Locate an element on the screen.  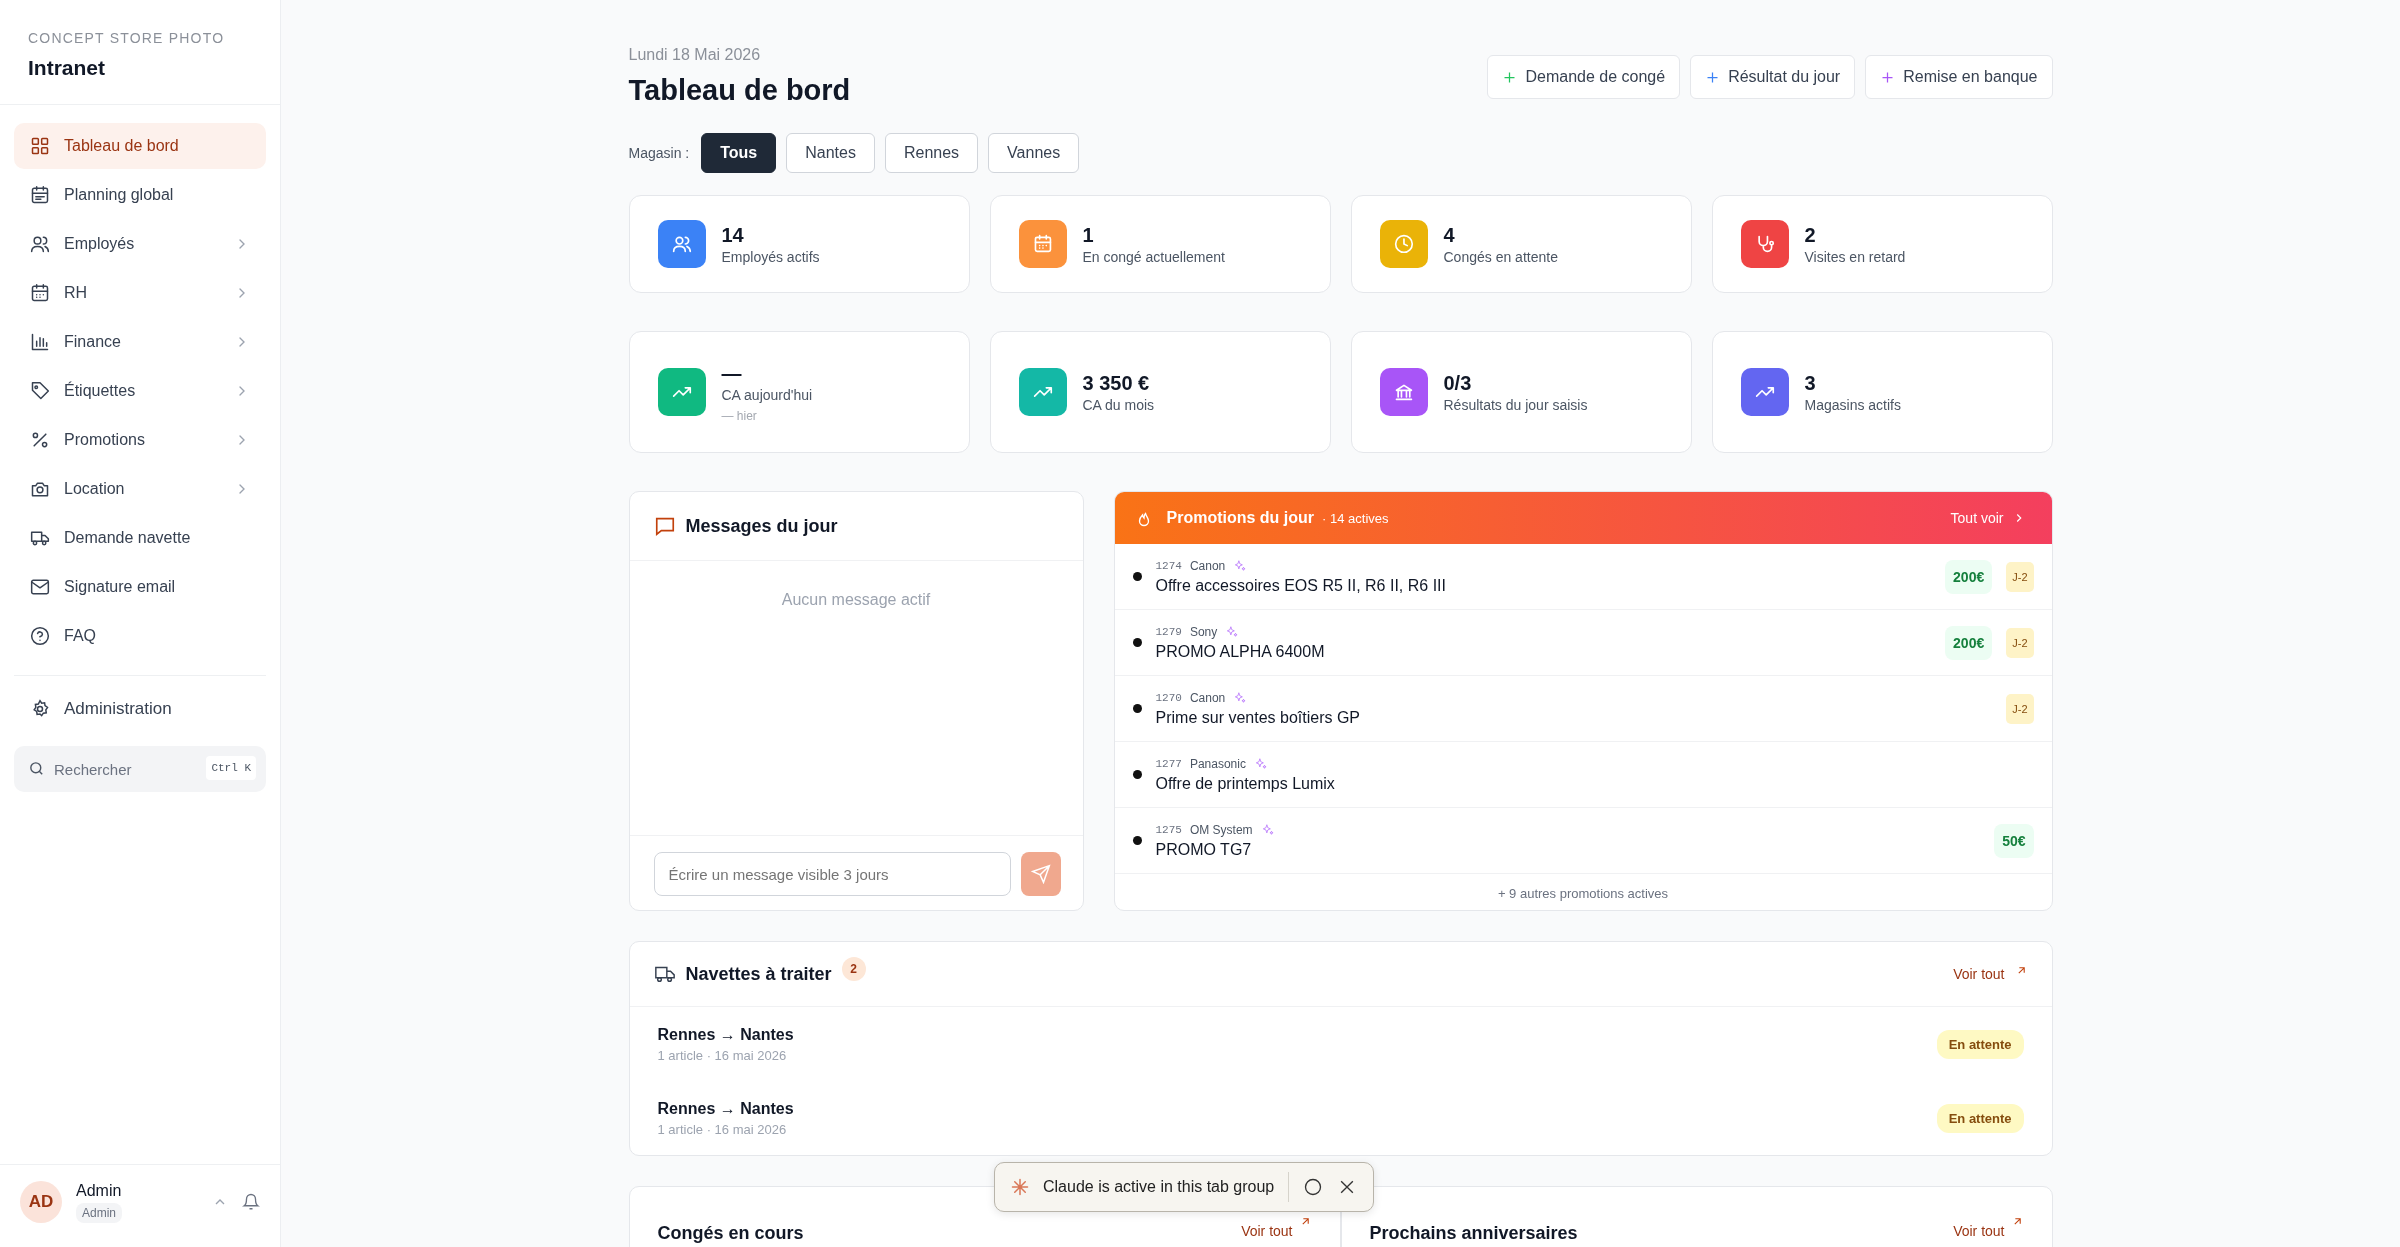
promotion-title: PROMO TG7 is located at coordinates (1204, 849).